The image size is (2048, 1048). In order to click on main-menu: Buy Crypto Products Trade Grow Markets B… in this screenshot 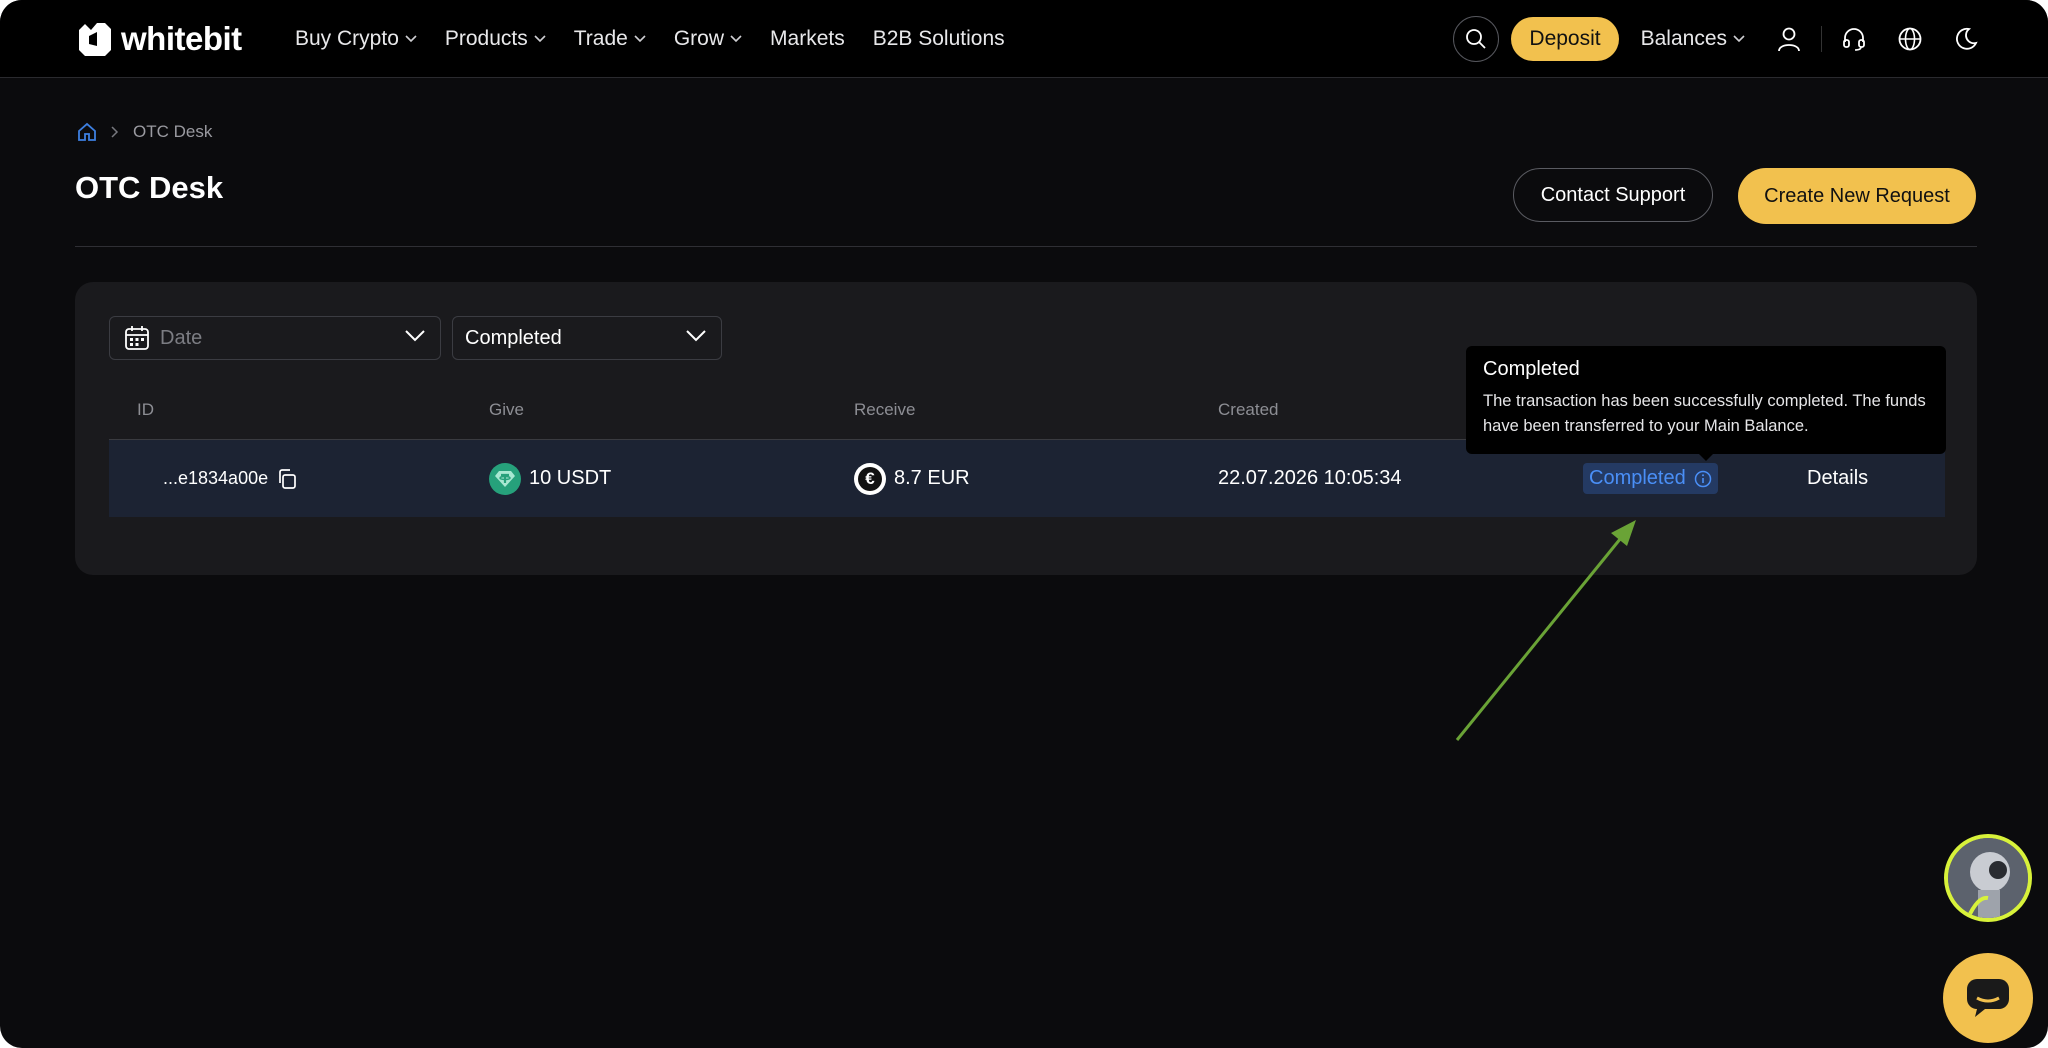, I will do `click(650, 38)`.